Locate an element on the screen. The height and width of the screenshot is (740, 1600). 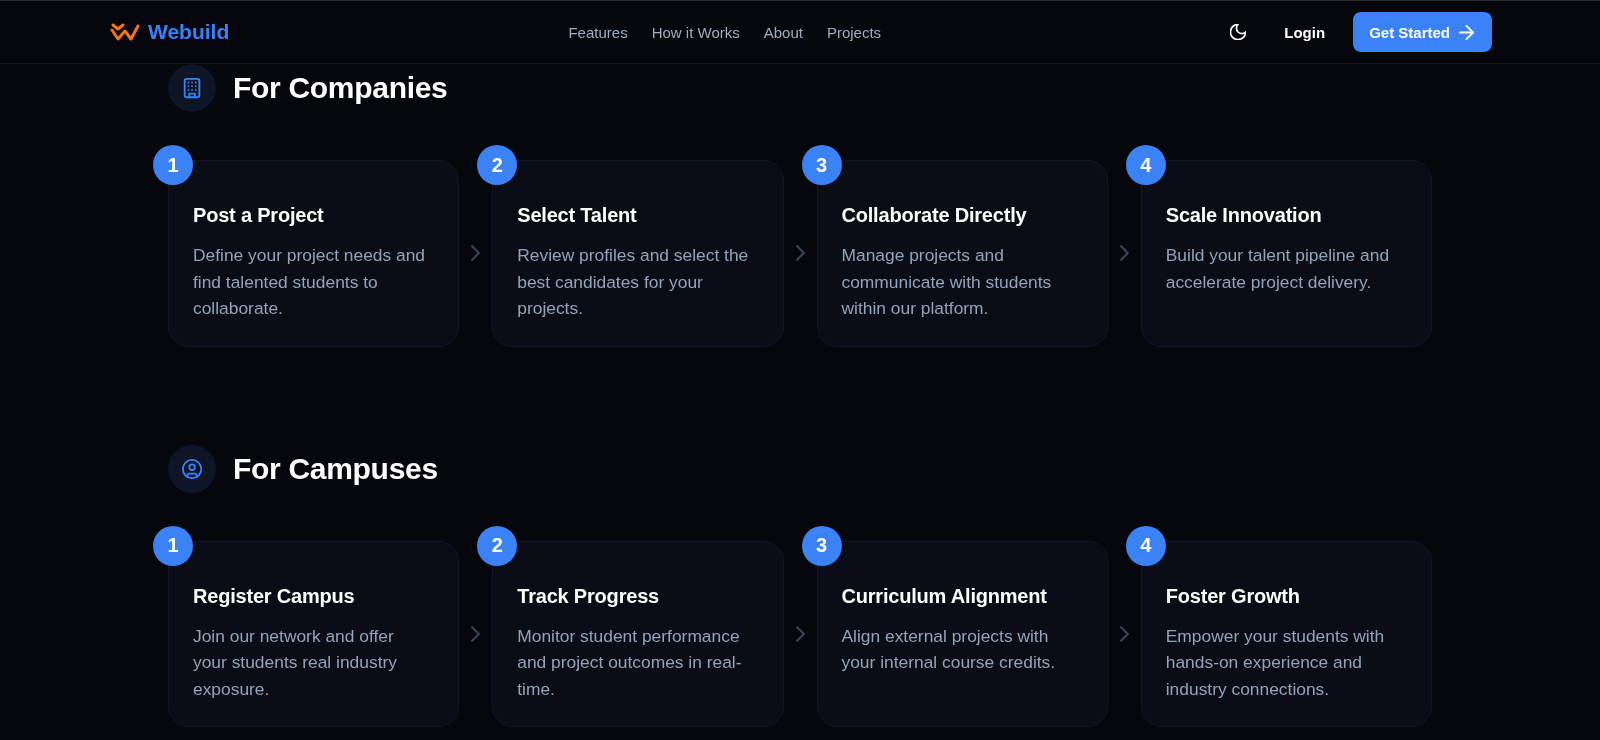
step-description: Monitor student performance and project outcomes in real-time. is located at coordinates (630, 662).